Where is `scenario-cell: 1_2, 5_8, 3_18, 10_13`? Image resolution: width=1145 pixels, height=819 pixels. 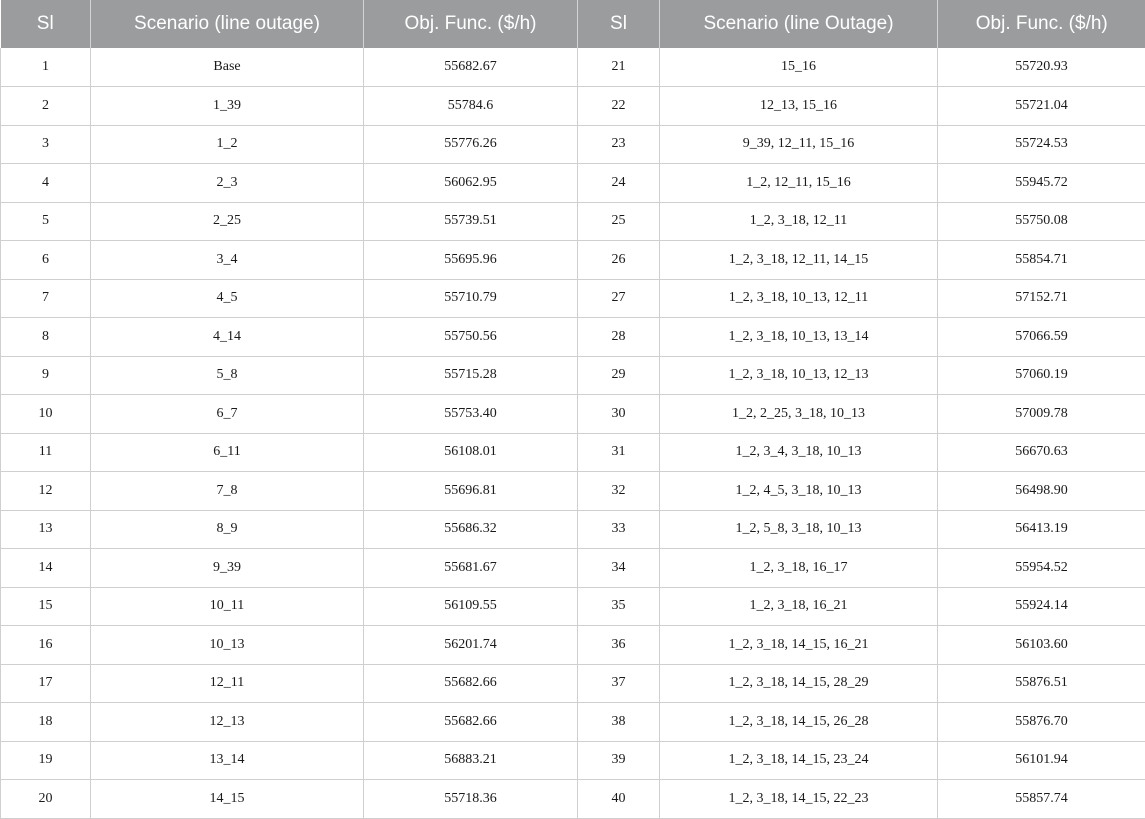 scenario-cell: 1_2, 5_8, 3_18, 10_13 is located at coordinates (799, 529).